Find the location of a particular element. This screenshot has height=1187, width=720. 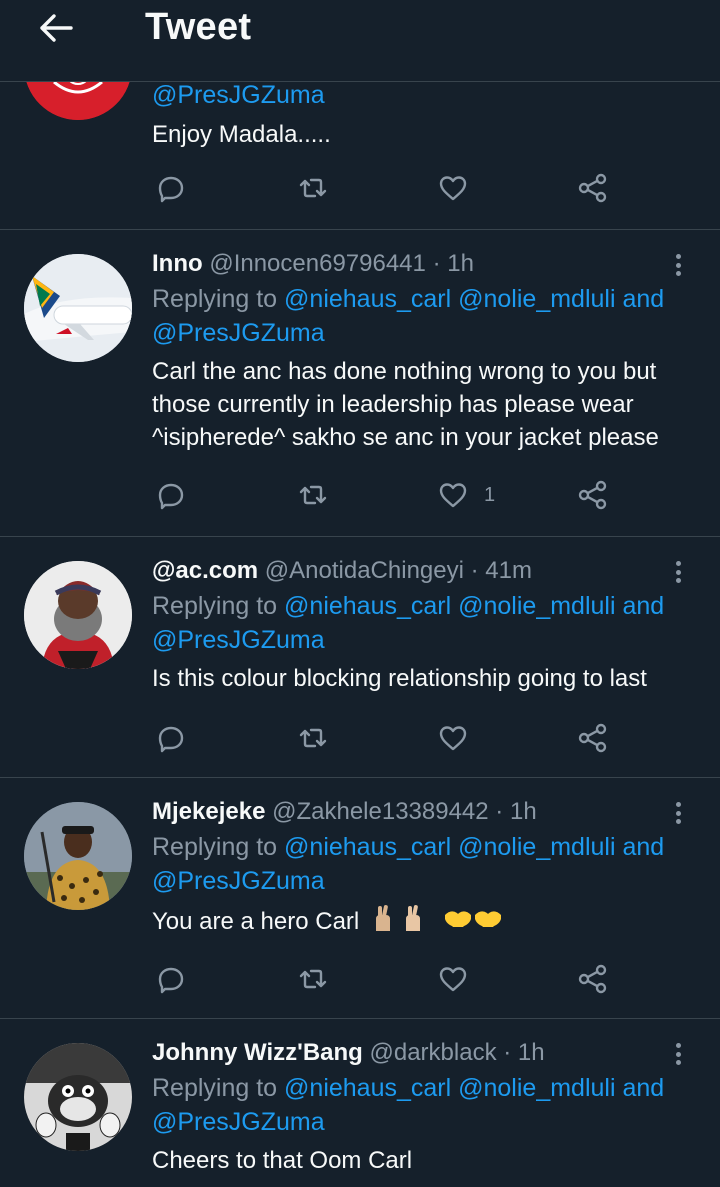

display-name: Inno is located at coordinates (177, 263).